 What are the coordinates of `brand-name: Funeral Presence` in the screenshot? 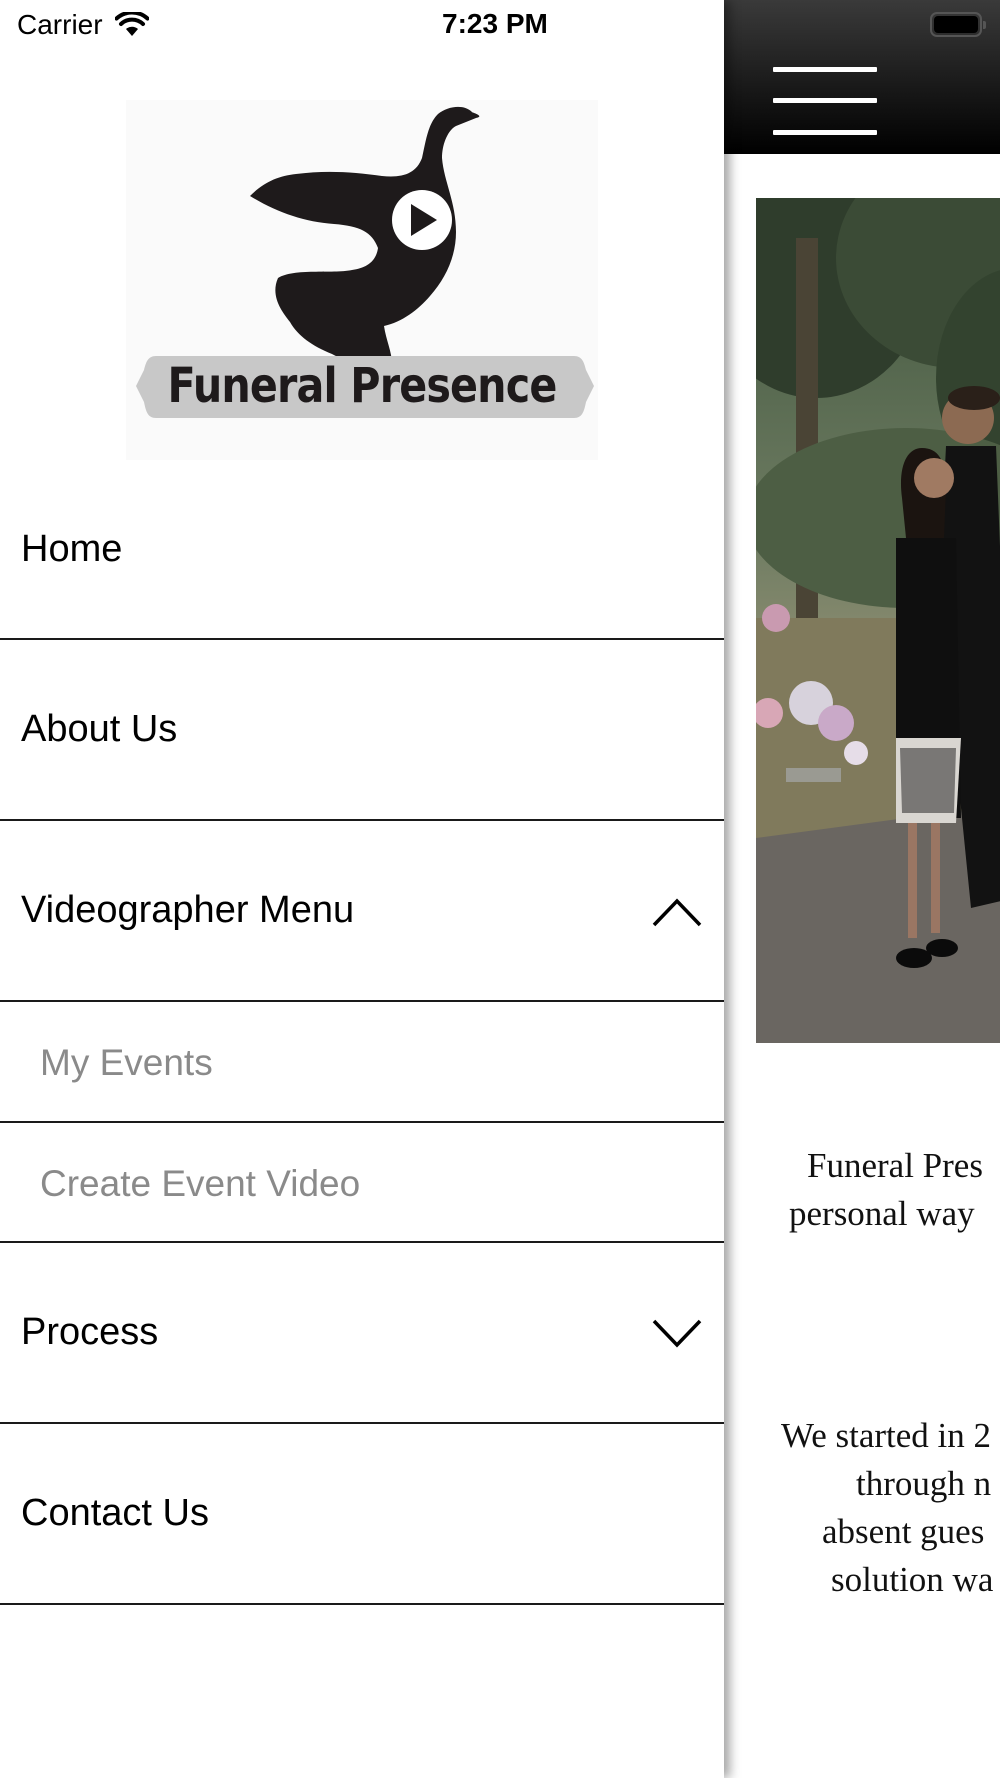 It's located at (362, 386).